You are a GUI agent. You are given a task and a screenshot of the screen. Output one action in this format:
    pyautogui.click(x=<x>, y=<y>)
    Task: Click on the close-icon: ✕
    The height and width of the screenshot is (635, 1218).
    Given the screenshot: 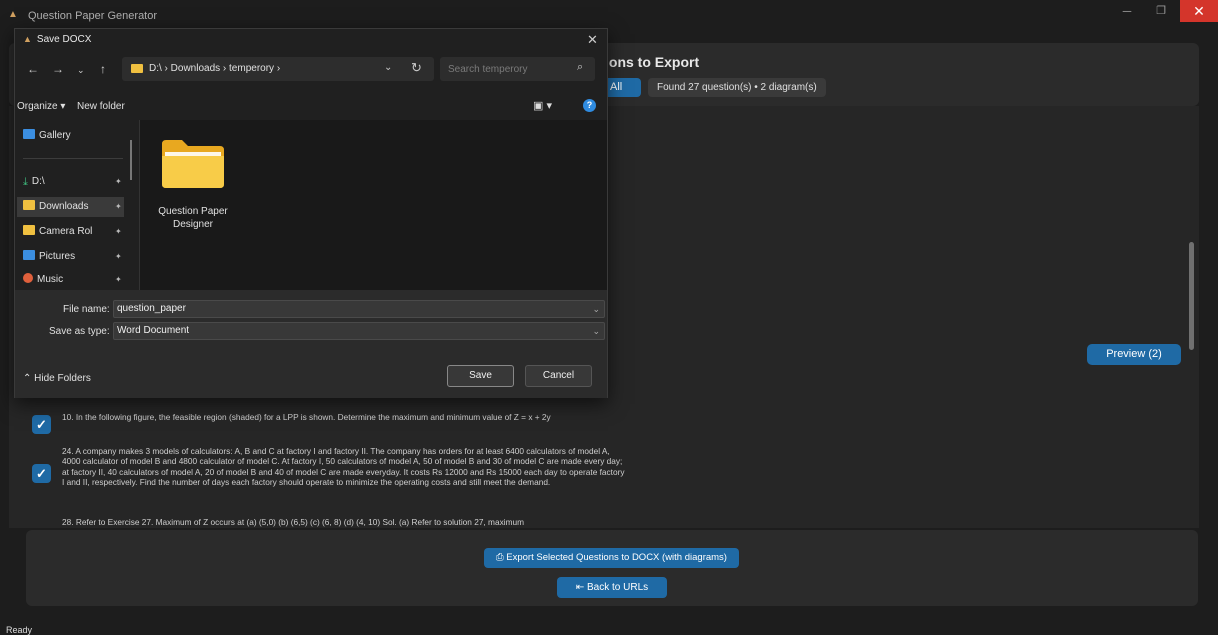 What is the action you would take?
    pyautogui.click(x=1199, y=11)
    